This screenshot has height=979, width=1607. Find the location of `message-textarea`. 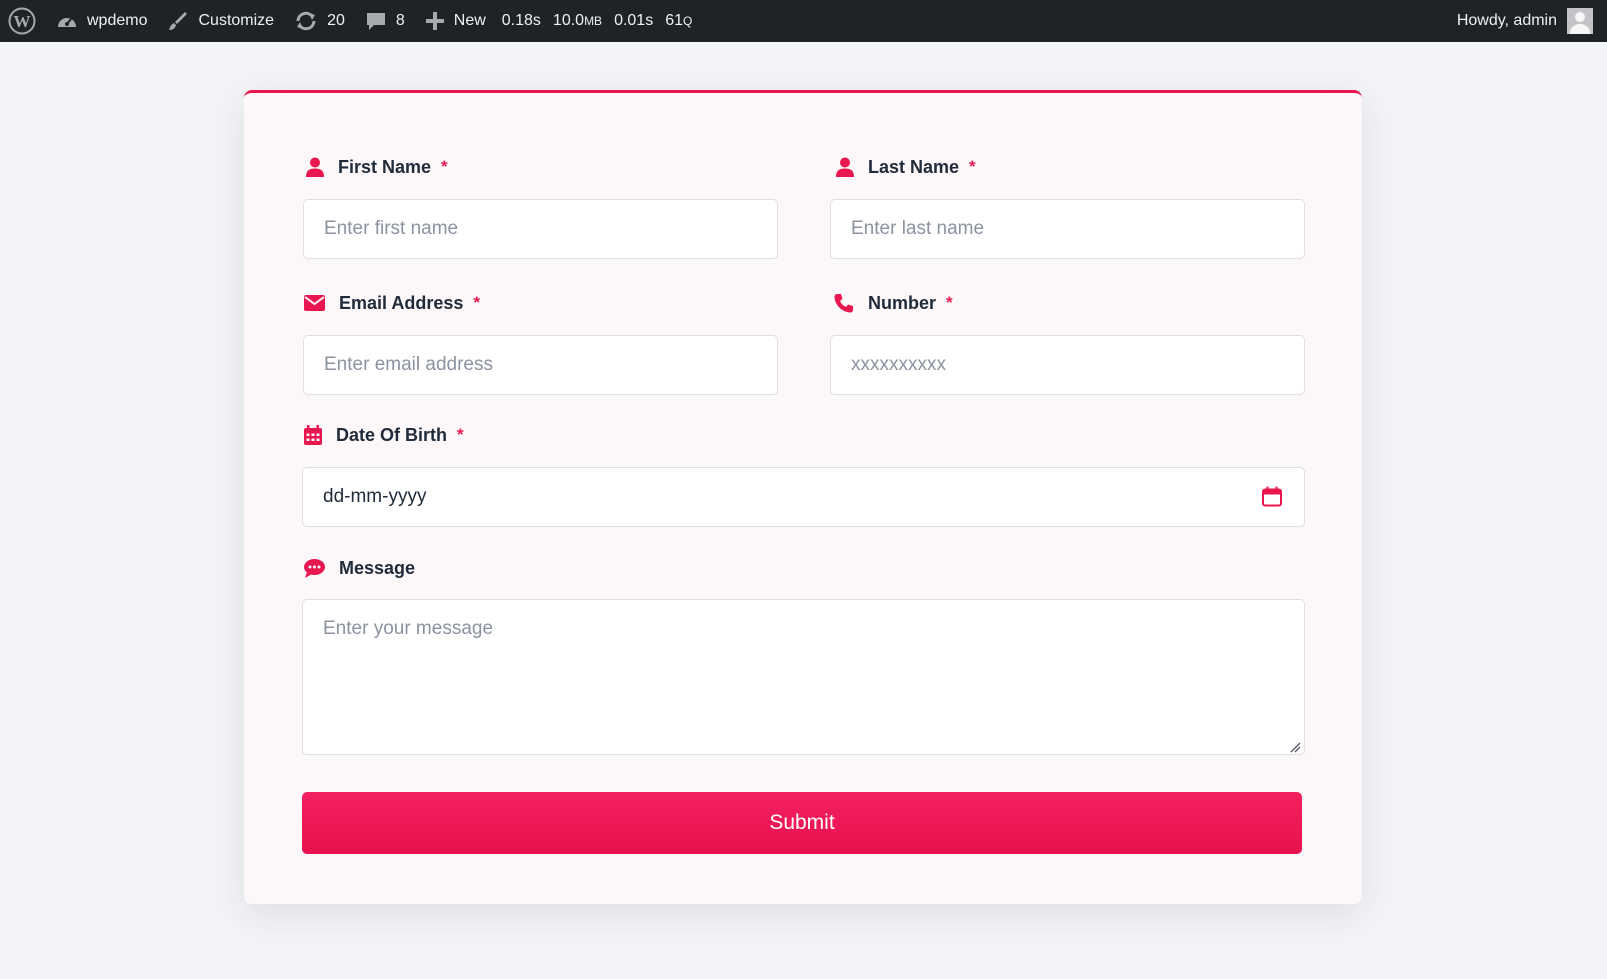

message-textarea is located at coordinates (803, 677).